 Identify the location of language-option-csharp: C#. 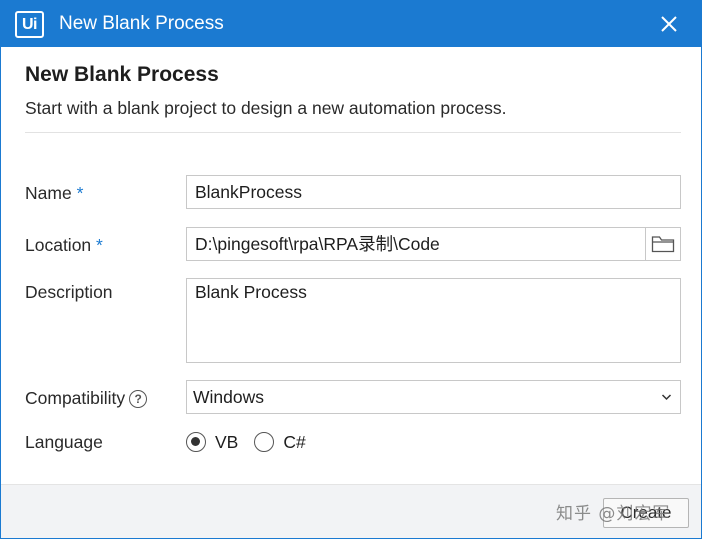
(280, 442).